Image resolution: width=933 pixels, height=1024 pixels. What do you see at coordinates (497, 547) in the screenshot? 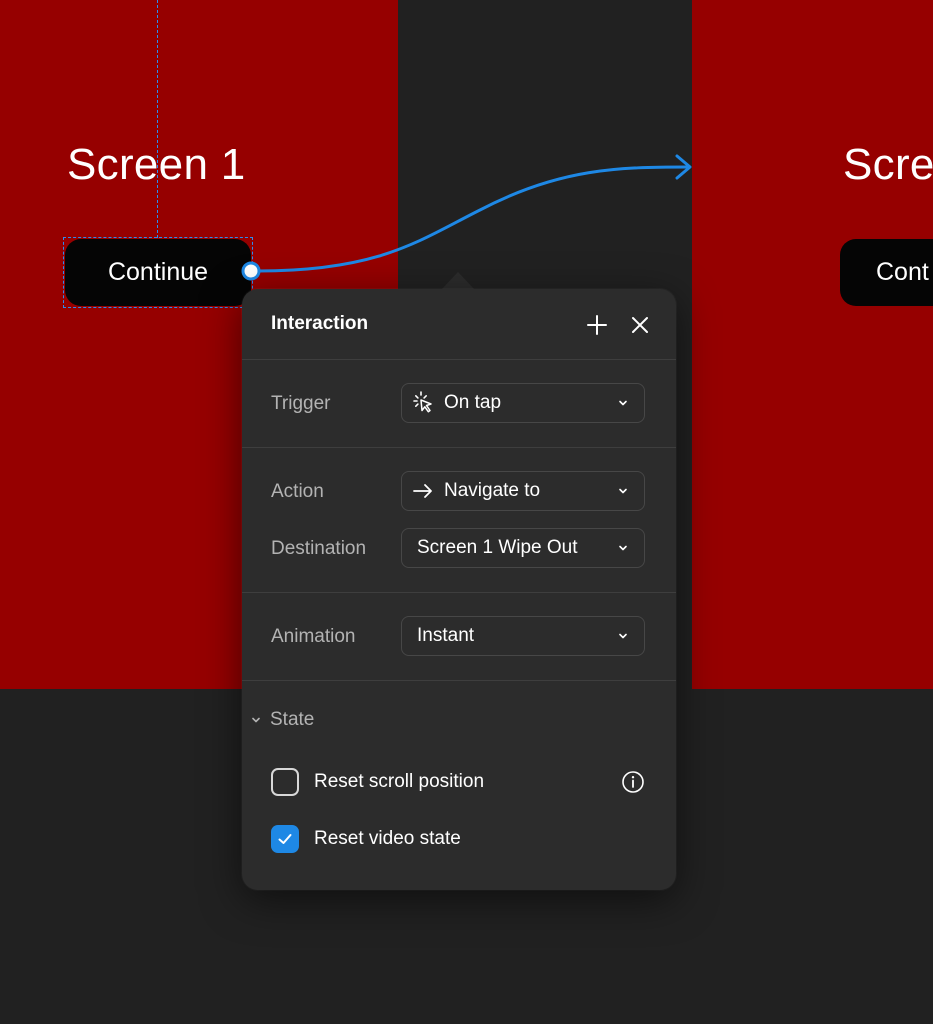
I see `destination-value: Screen 1 Wipe Out` at bounding box center [497, 547].